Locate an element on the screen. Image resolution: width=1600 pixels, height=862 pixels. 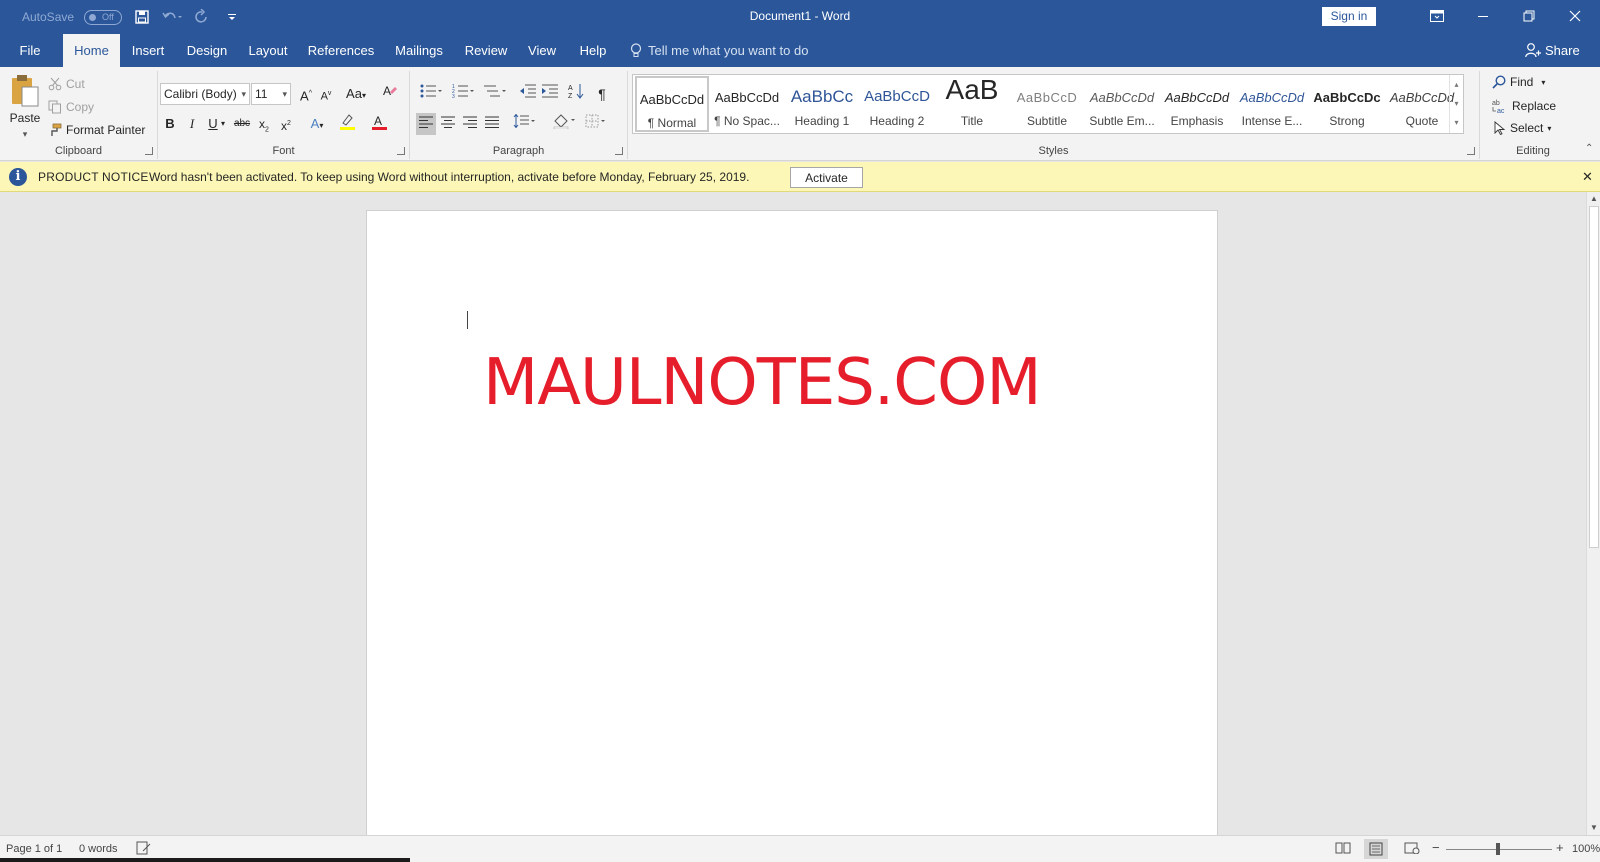
redo-icon is located at coordinates (202, 17).